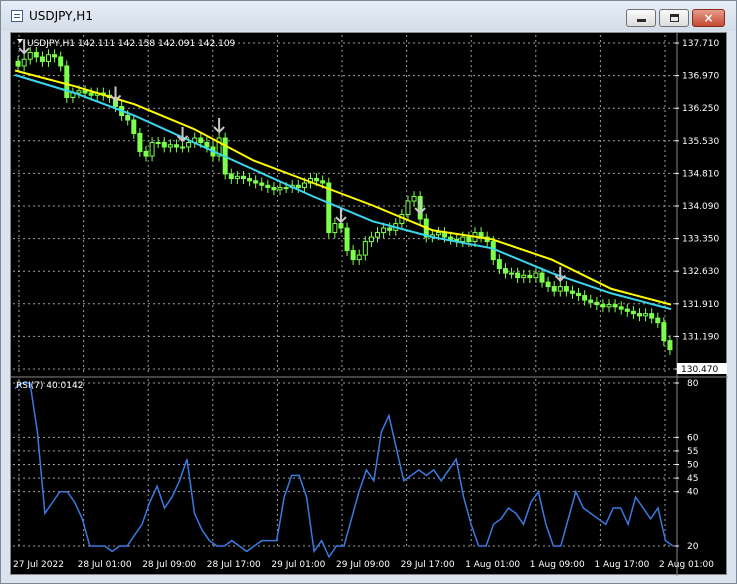 The image size is (737, 584). Describe the element at coordinates (49, 386) in the screenshot. I see `rsi-info-label: RSI(7) 40.0142` at that location.